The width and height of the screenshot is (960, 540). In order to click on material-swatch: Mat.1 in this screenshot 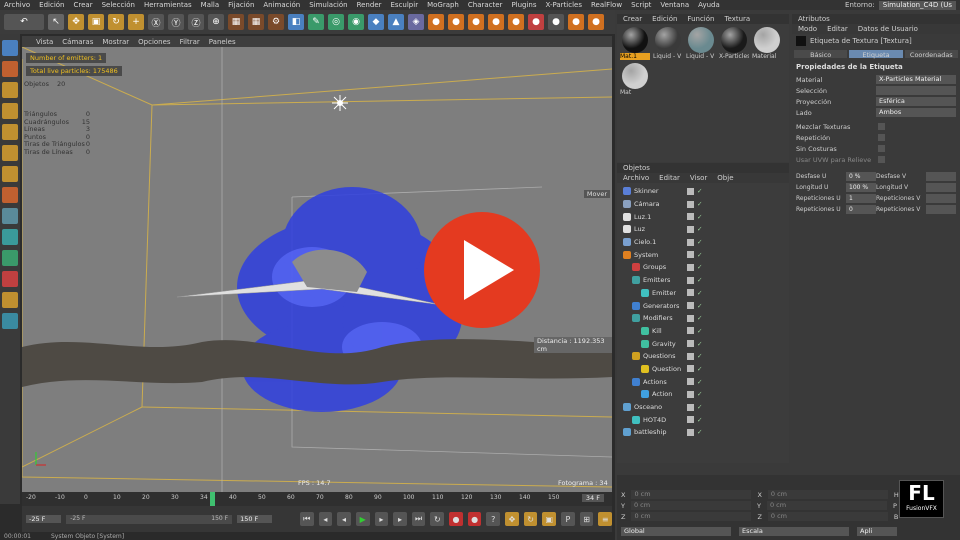, I will do `click(635, 43)`.